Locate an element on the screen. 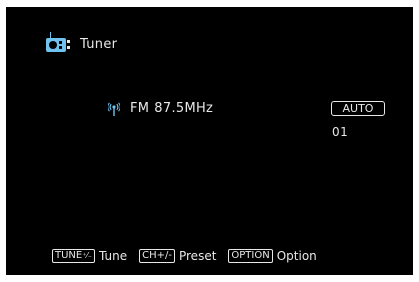 The image size is (419, 282). preset-number: 01 is located at coordinates (340, 132).